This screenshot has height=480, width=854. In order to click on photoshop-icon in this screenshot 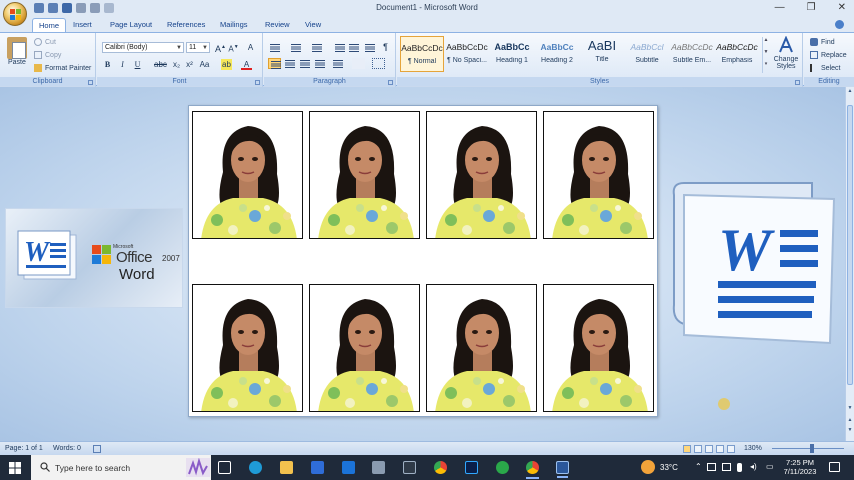, I will do `click(471, 467)`.